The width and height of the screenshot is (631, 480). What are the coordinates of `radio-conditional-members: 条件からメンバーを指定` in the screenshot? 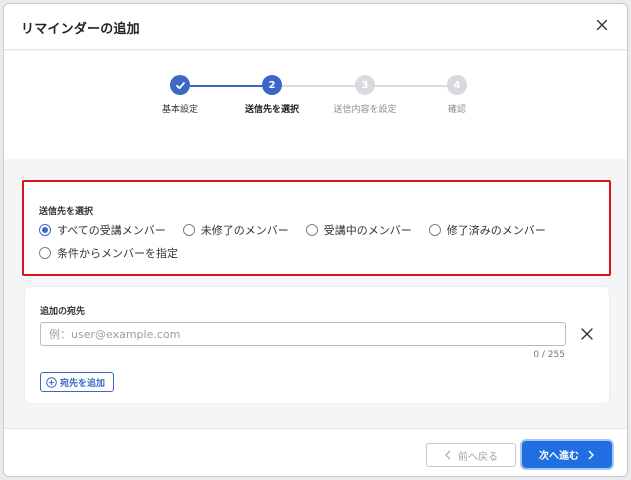 It's located at (108, 253).